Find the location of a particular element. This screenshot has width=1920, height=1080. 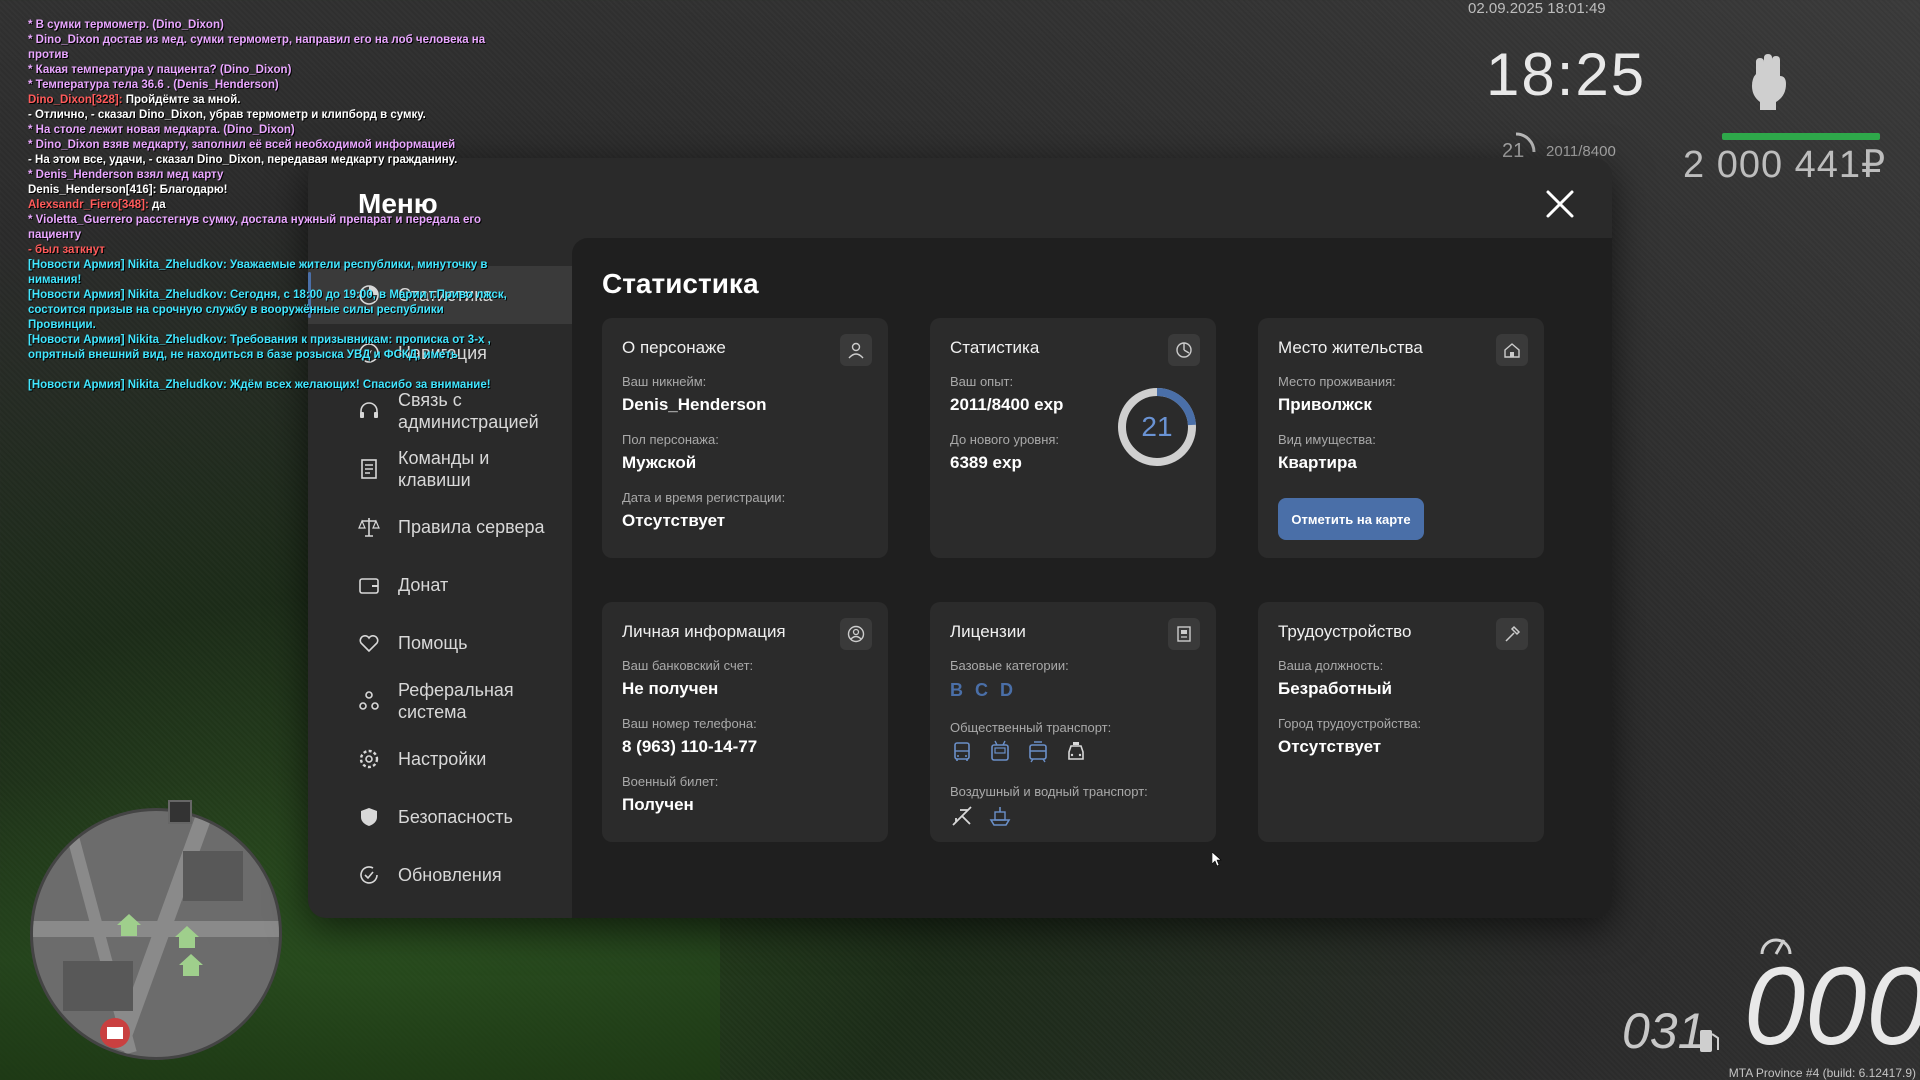

sidebar-item-help: Помощь is located at coordinates (438, 643).